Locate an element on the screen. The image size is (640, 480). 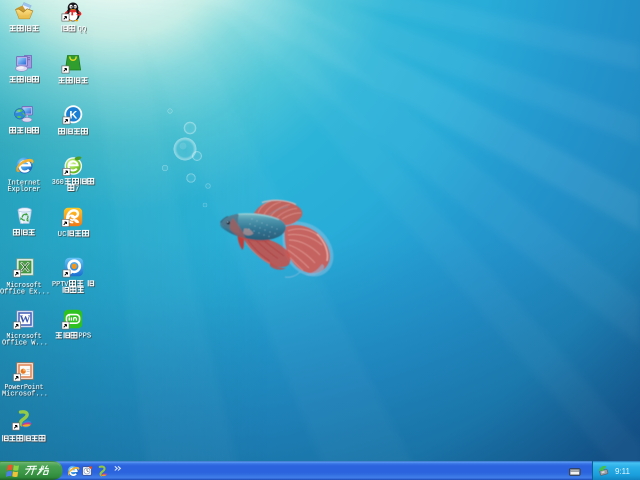
svg-text: 9:11 is located at coordinates (622, 471).